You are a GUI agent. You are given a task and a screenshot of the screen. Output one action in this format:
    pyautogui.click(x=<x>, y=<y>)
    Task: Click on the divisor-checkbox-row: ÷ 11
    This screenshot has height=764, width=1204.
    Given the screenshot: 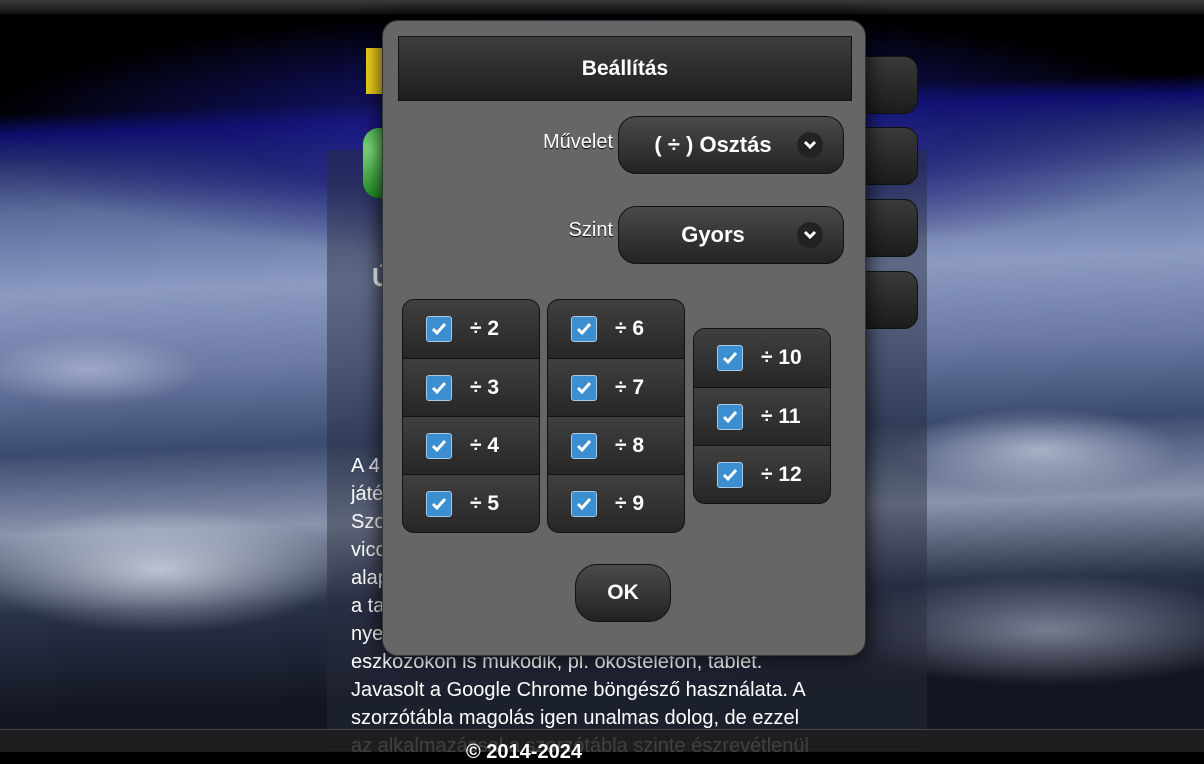 What is the action you would take?
    pyautogui.click(x=762, y=416)
    